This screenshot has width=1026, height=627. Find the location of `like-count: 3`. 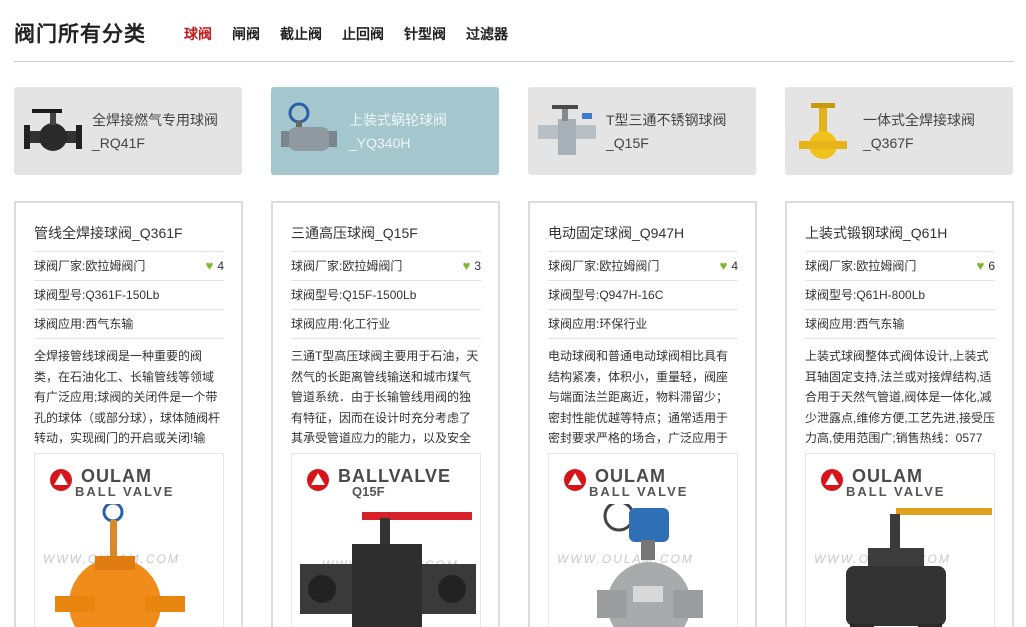

like-count: 3 is located at coordinates (477, 266).